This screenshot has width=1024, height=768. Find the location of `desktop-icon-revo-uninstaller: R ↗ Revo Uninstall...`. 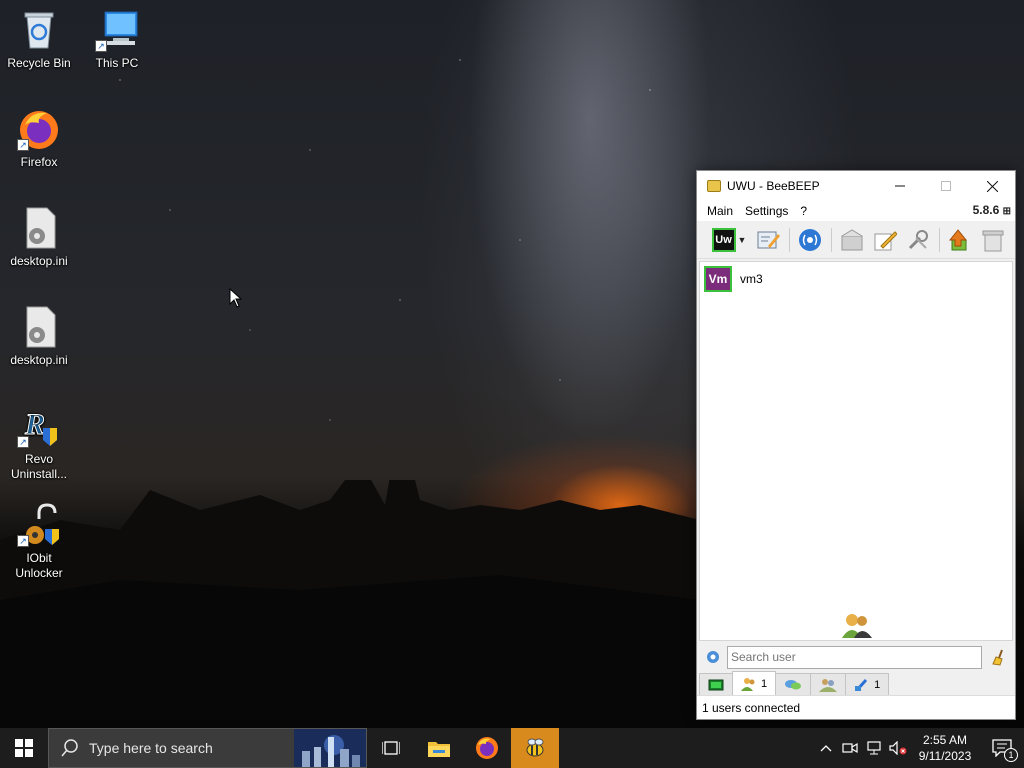

desktop-icon-revo-uninstaller: R ↗ Revo Uninstall... is located at coordinates (39, 443).